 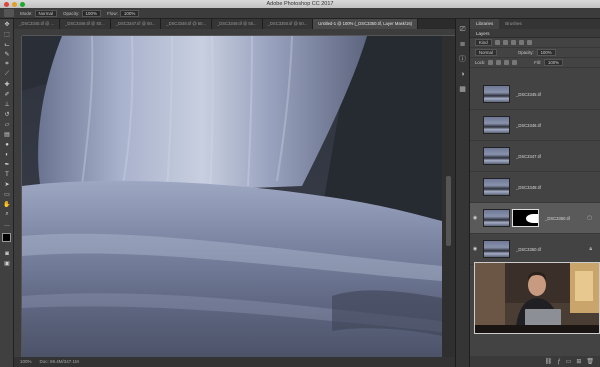 I want to click on opacity-field: 100%, so click(x=91, y=13).